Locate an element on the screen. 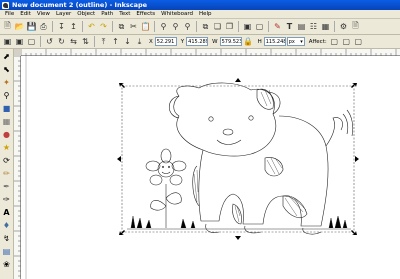  fill-stroke-icon: ✎ is located at coordinates (277, 26).